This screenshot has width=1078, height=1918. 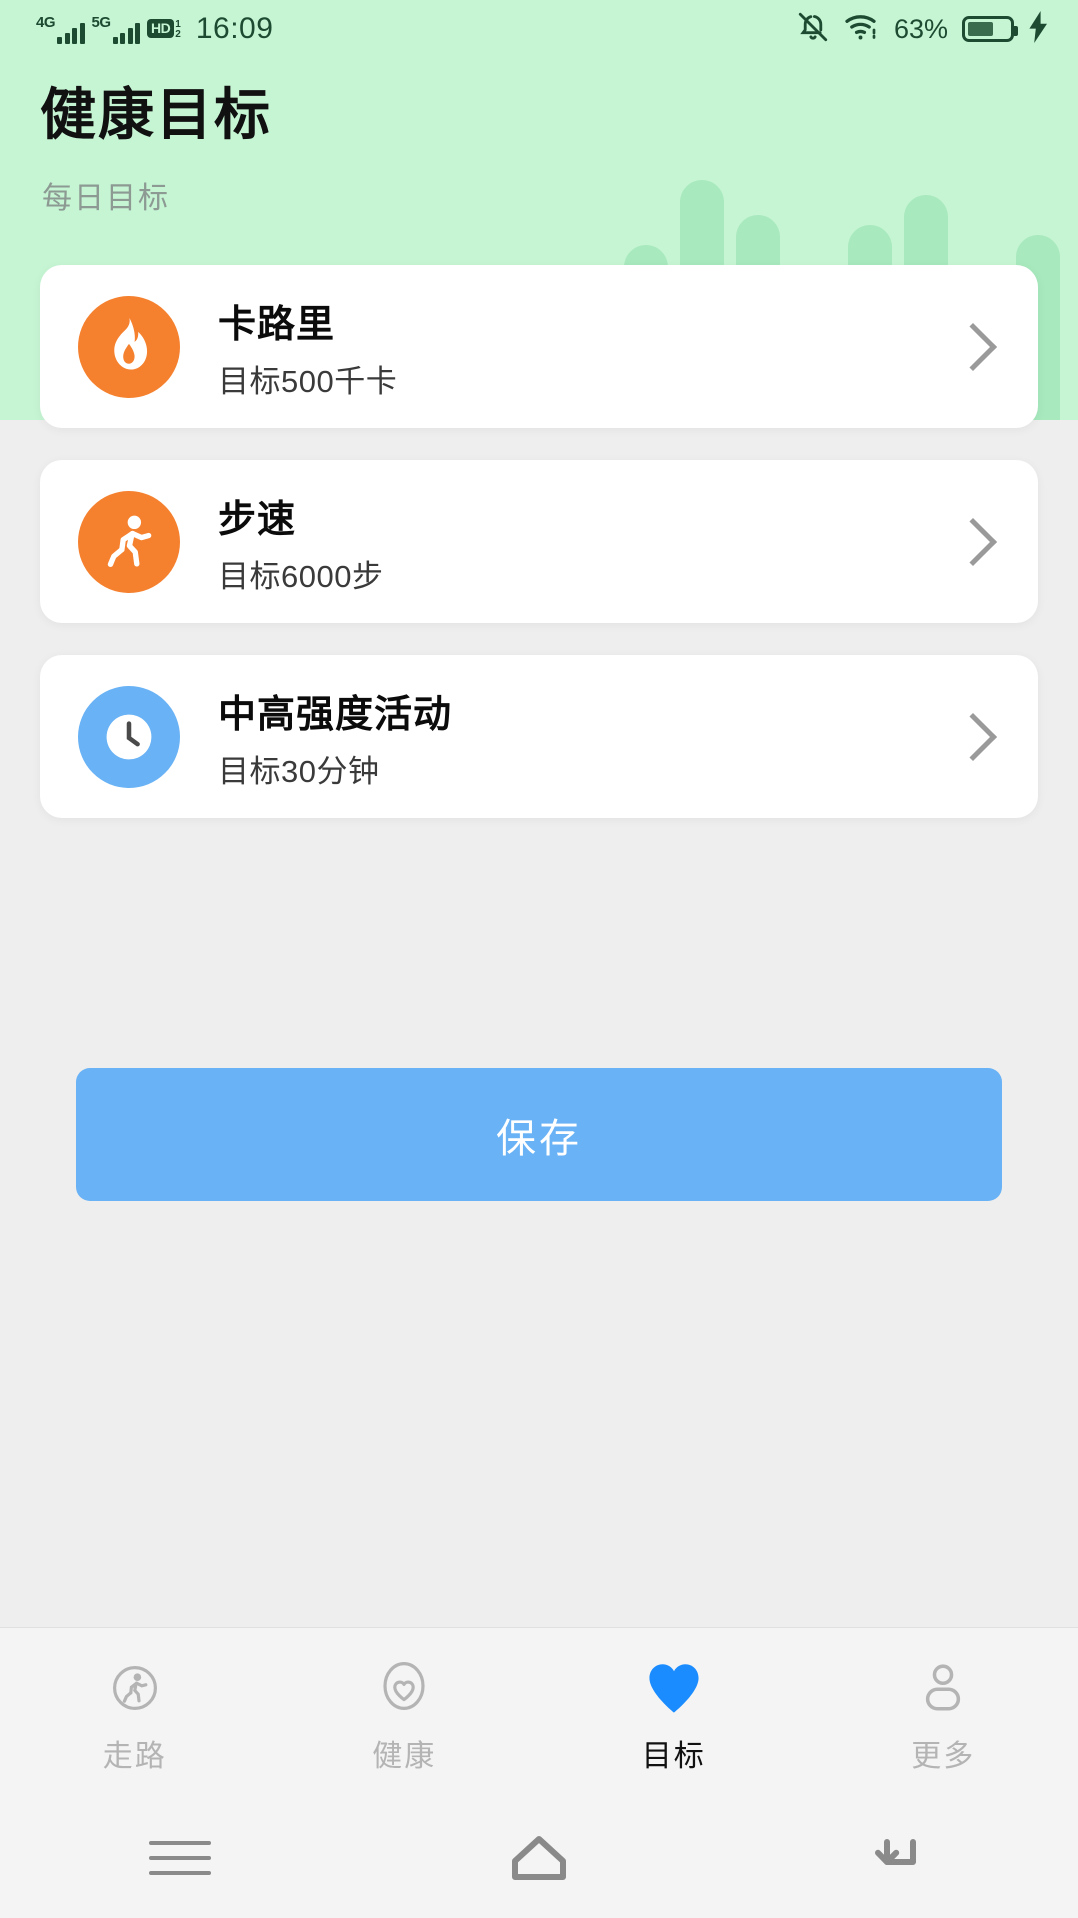 I want to click on page-subtitle: 每日目标, so click(x=106, y=198).